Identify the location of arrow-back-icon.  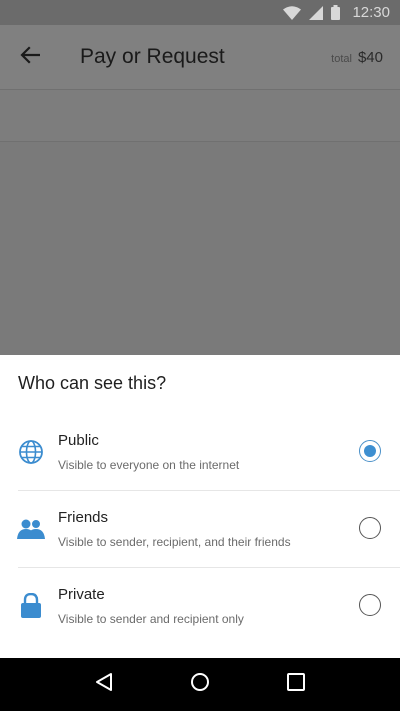
(30, 57).